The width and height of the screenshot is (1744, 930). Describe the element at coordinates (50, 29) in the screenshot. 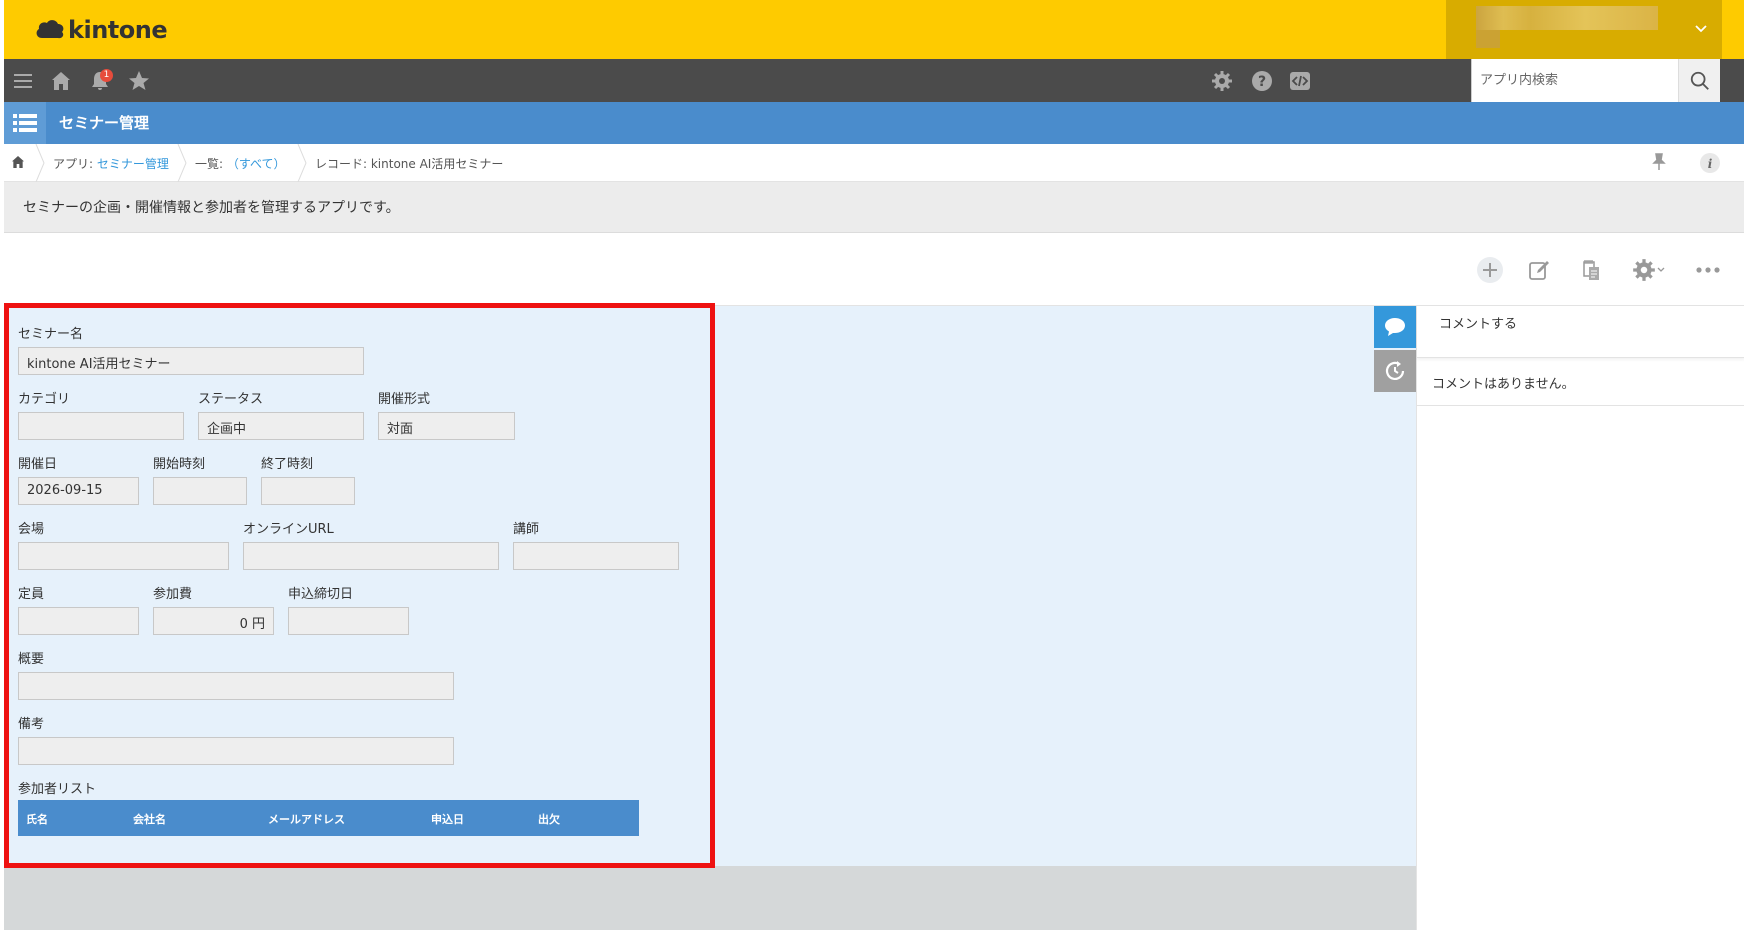

I see `cloud-logo-icon` at that location.